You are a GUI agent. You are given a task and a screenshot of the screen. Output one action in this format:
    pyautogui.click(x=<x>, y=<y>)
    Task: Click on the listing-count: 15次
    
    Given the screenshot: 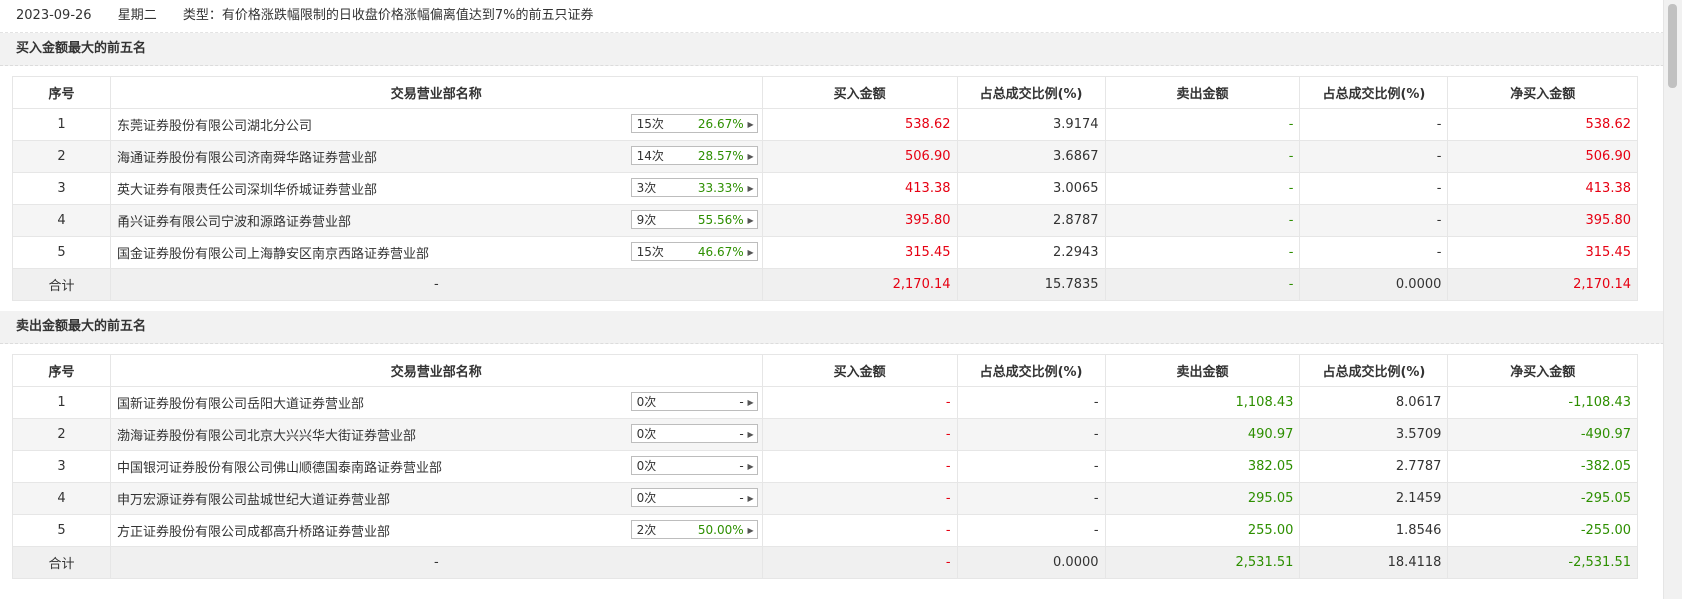 What is the action you would take?
    pyautogui.click(x=650, y=124)
    